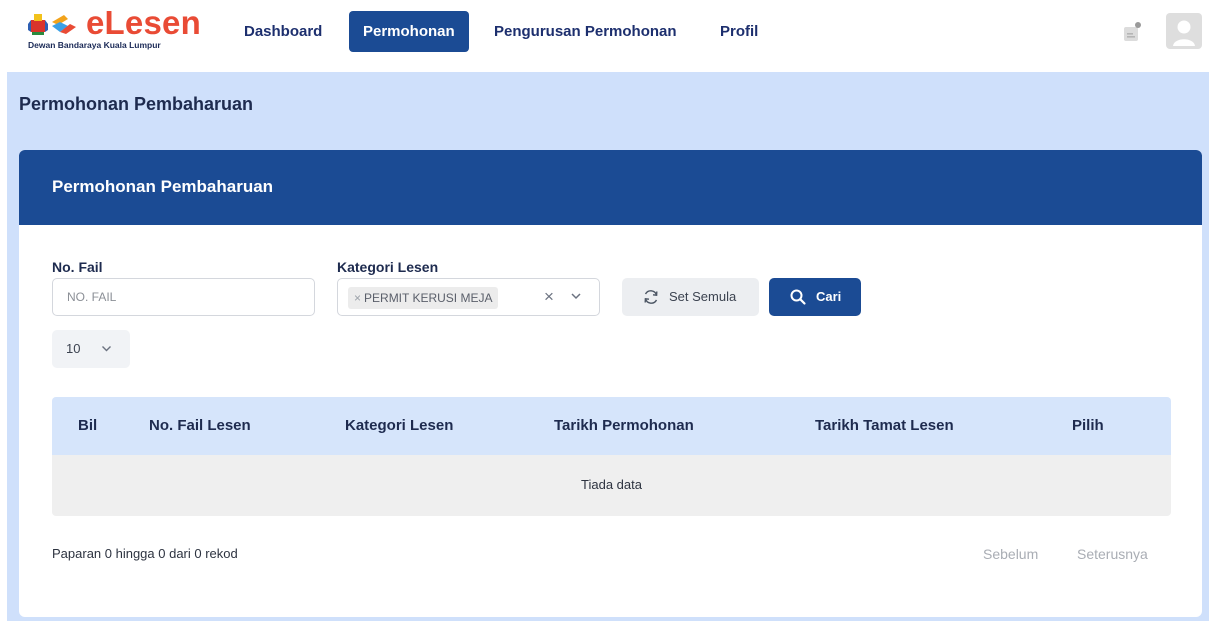 This screenshot has height=621, width=1209. I want to click on app-logo: eLesen Dewan Bandaraya Kuala Lumpur, so click(118, 28).